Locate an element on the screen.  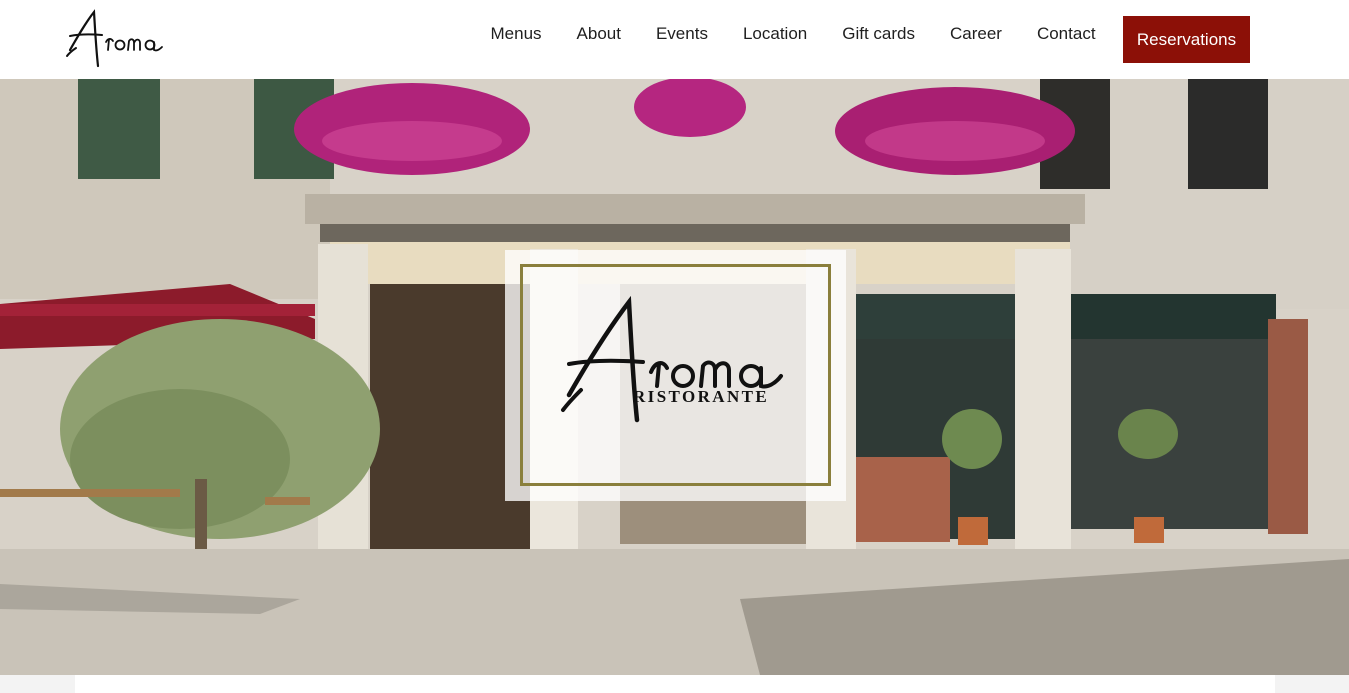
hero-subtitle: RISTORANTE is located at coordinates (701, 396).